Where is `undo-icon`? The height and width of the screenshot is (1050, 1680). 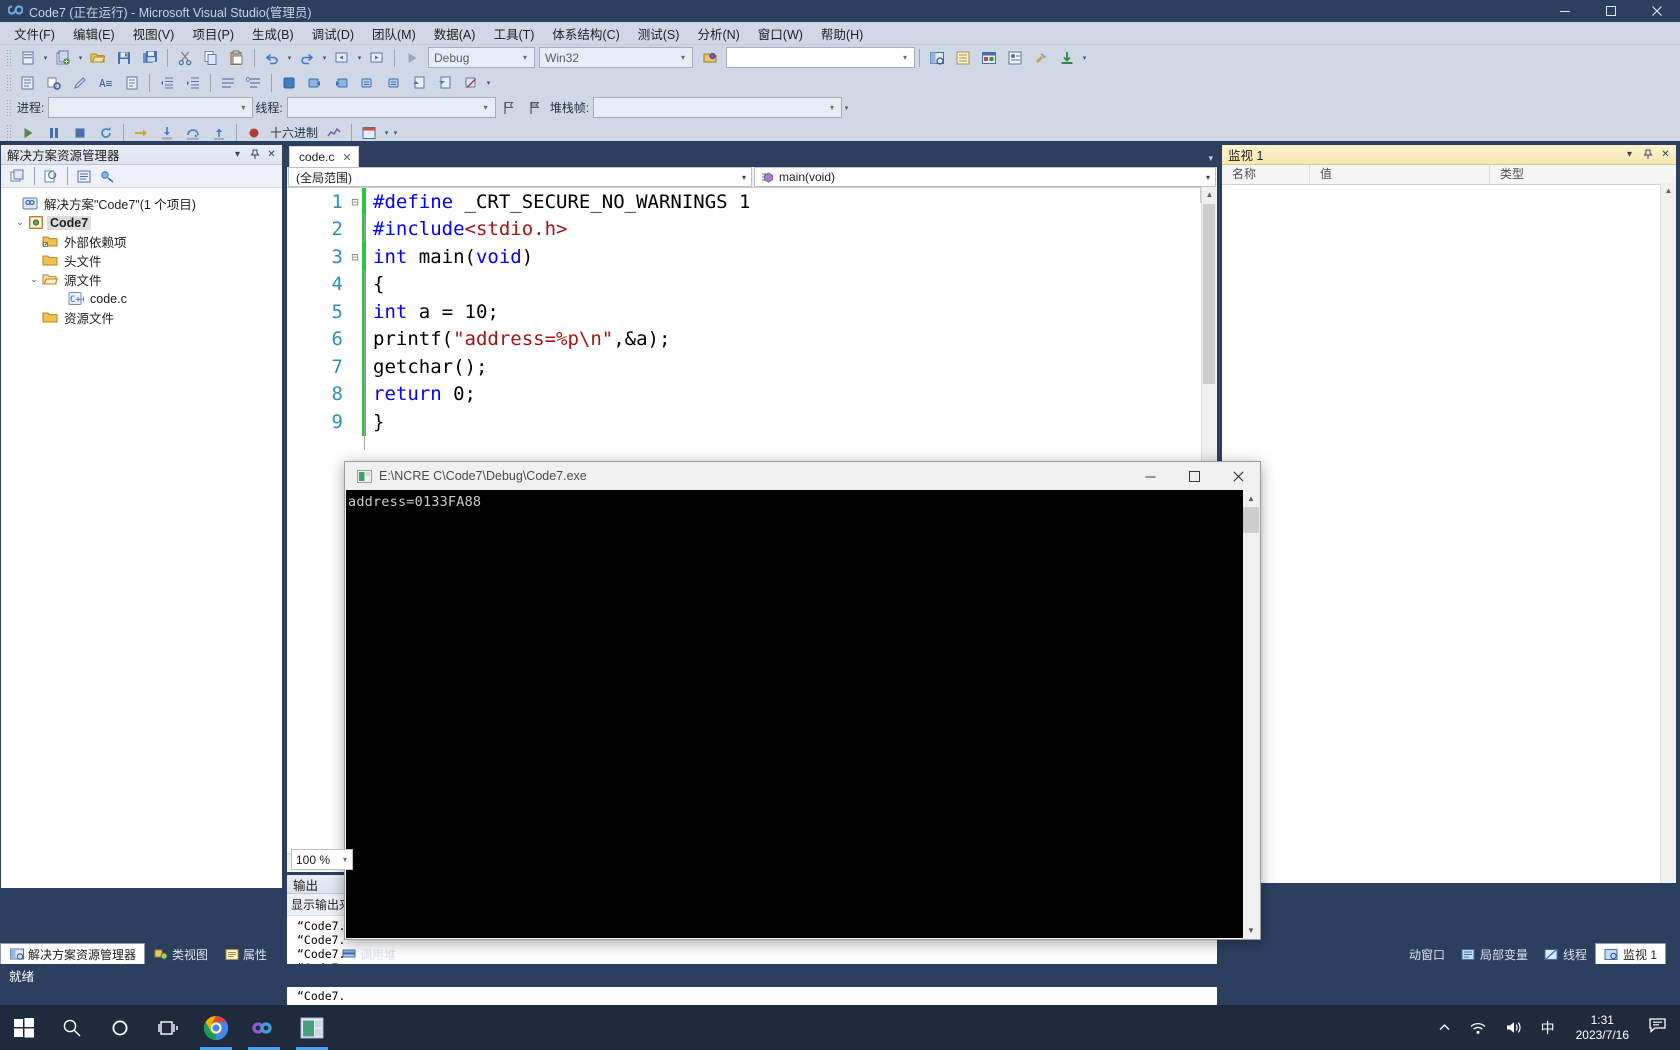 undo-icon is located at coordinates (272, 57).